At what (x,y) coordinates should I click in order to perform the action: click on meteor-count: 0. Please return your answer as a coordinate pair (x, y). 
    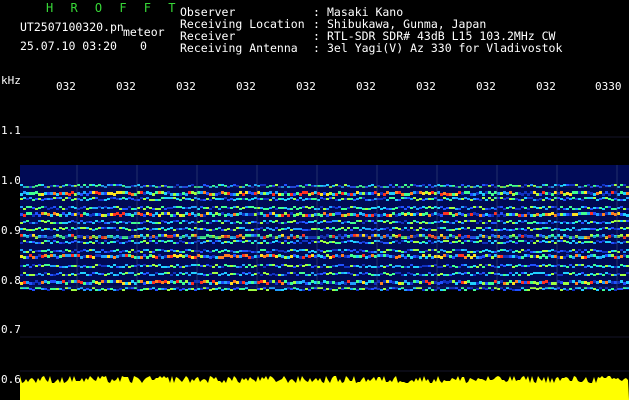
    Looking at the image, I should click on (143, 46).